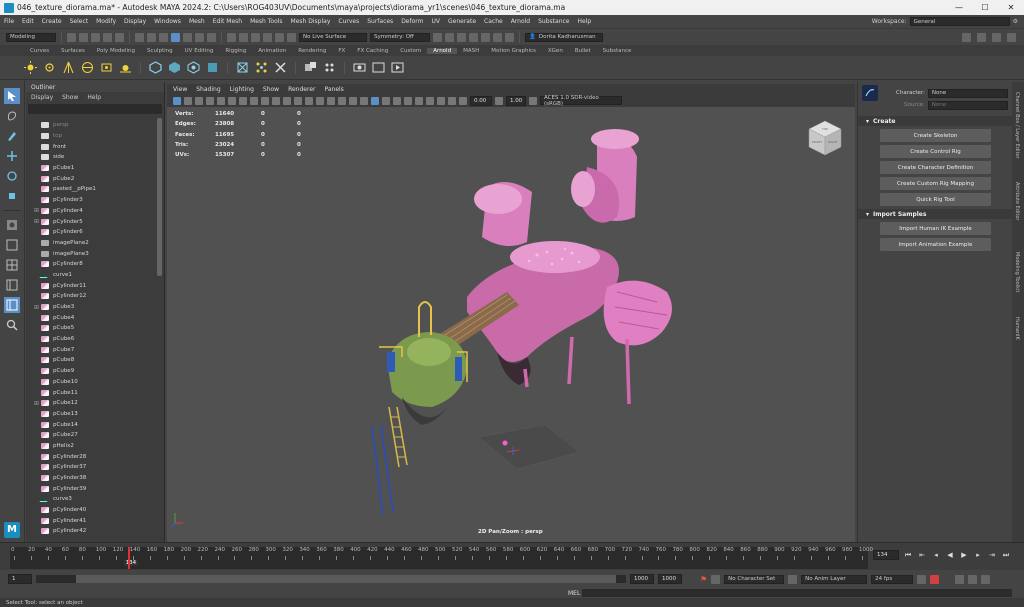  Describe the element at coordinates (279, 37) in the screenshot. I see `snap-surface-icon` at that location.